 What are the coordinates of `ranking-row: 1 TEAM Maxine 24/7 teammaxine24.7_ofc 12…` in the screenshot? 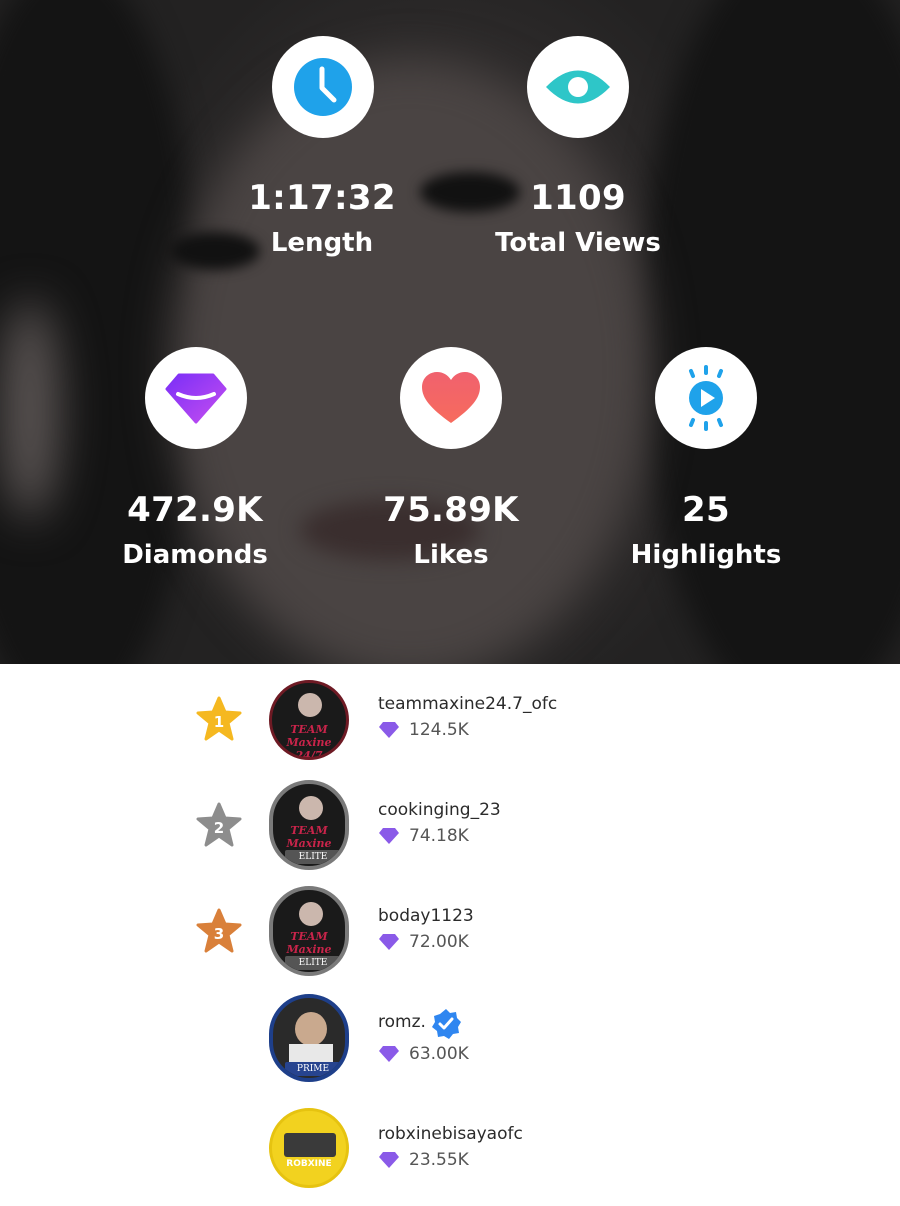 It's located at (450, 719).